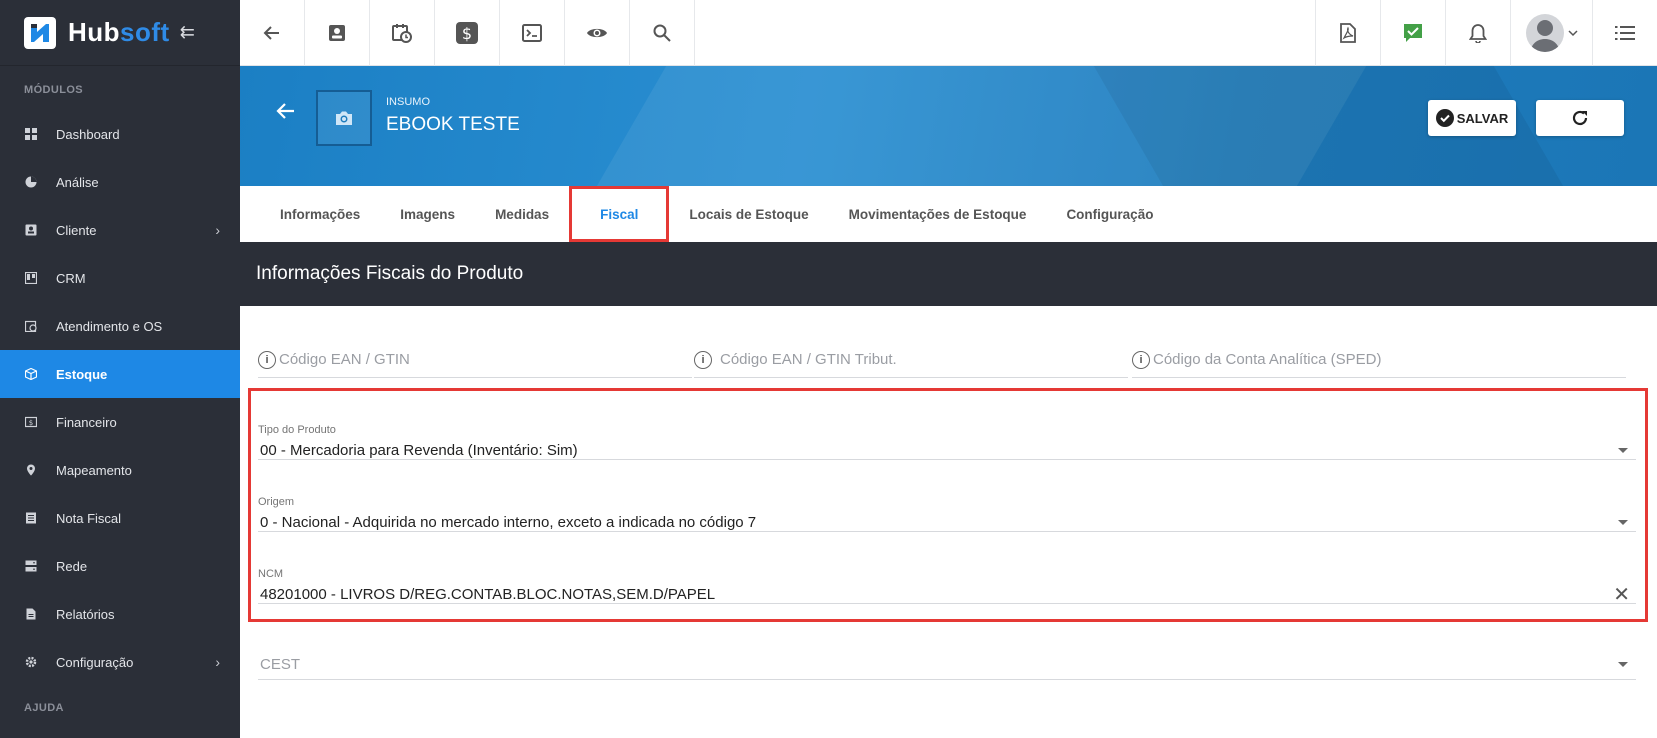 The height and width of the screenshot is (738, 1657). Describe the element at coordinates (40, 32) in the screenshot. I see `hubsoft-logo-icon` at that location.